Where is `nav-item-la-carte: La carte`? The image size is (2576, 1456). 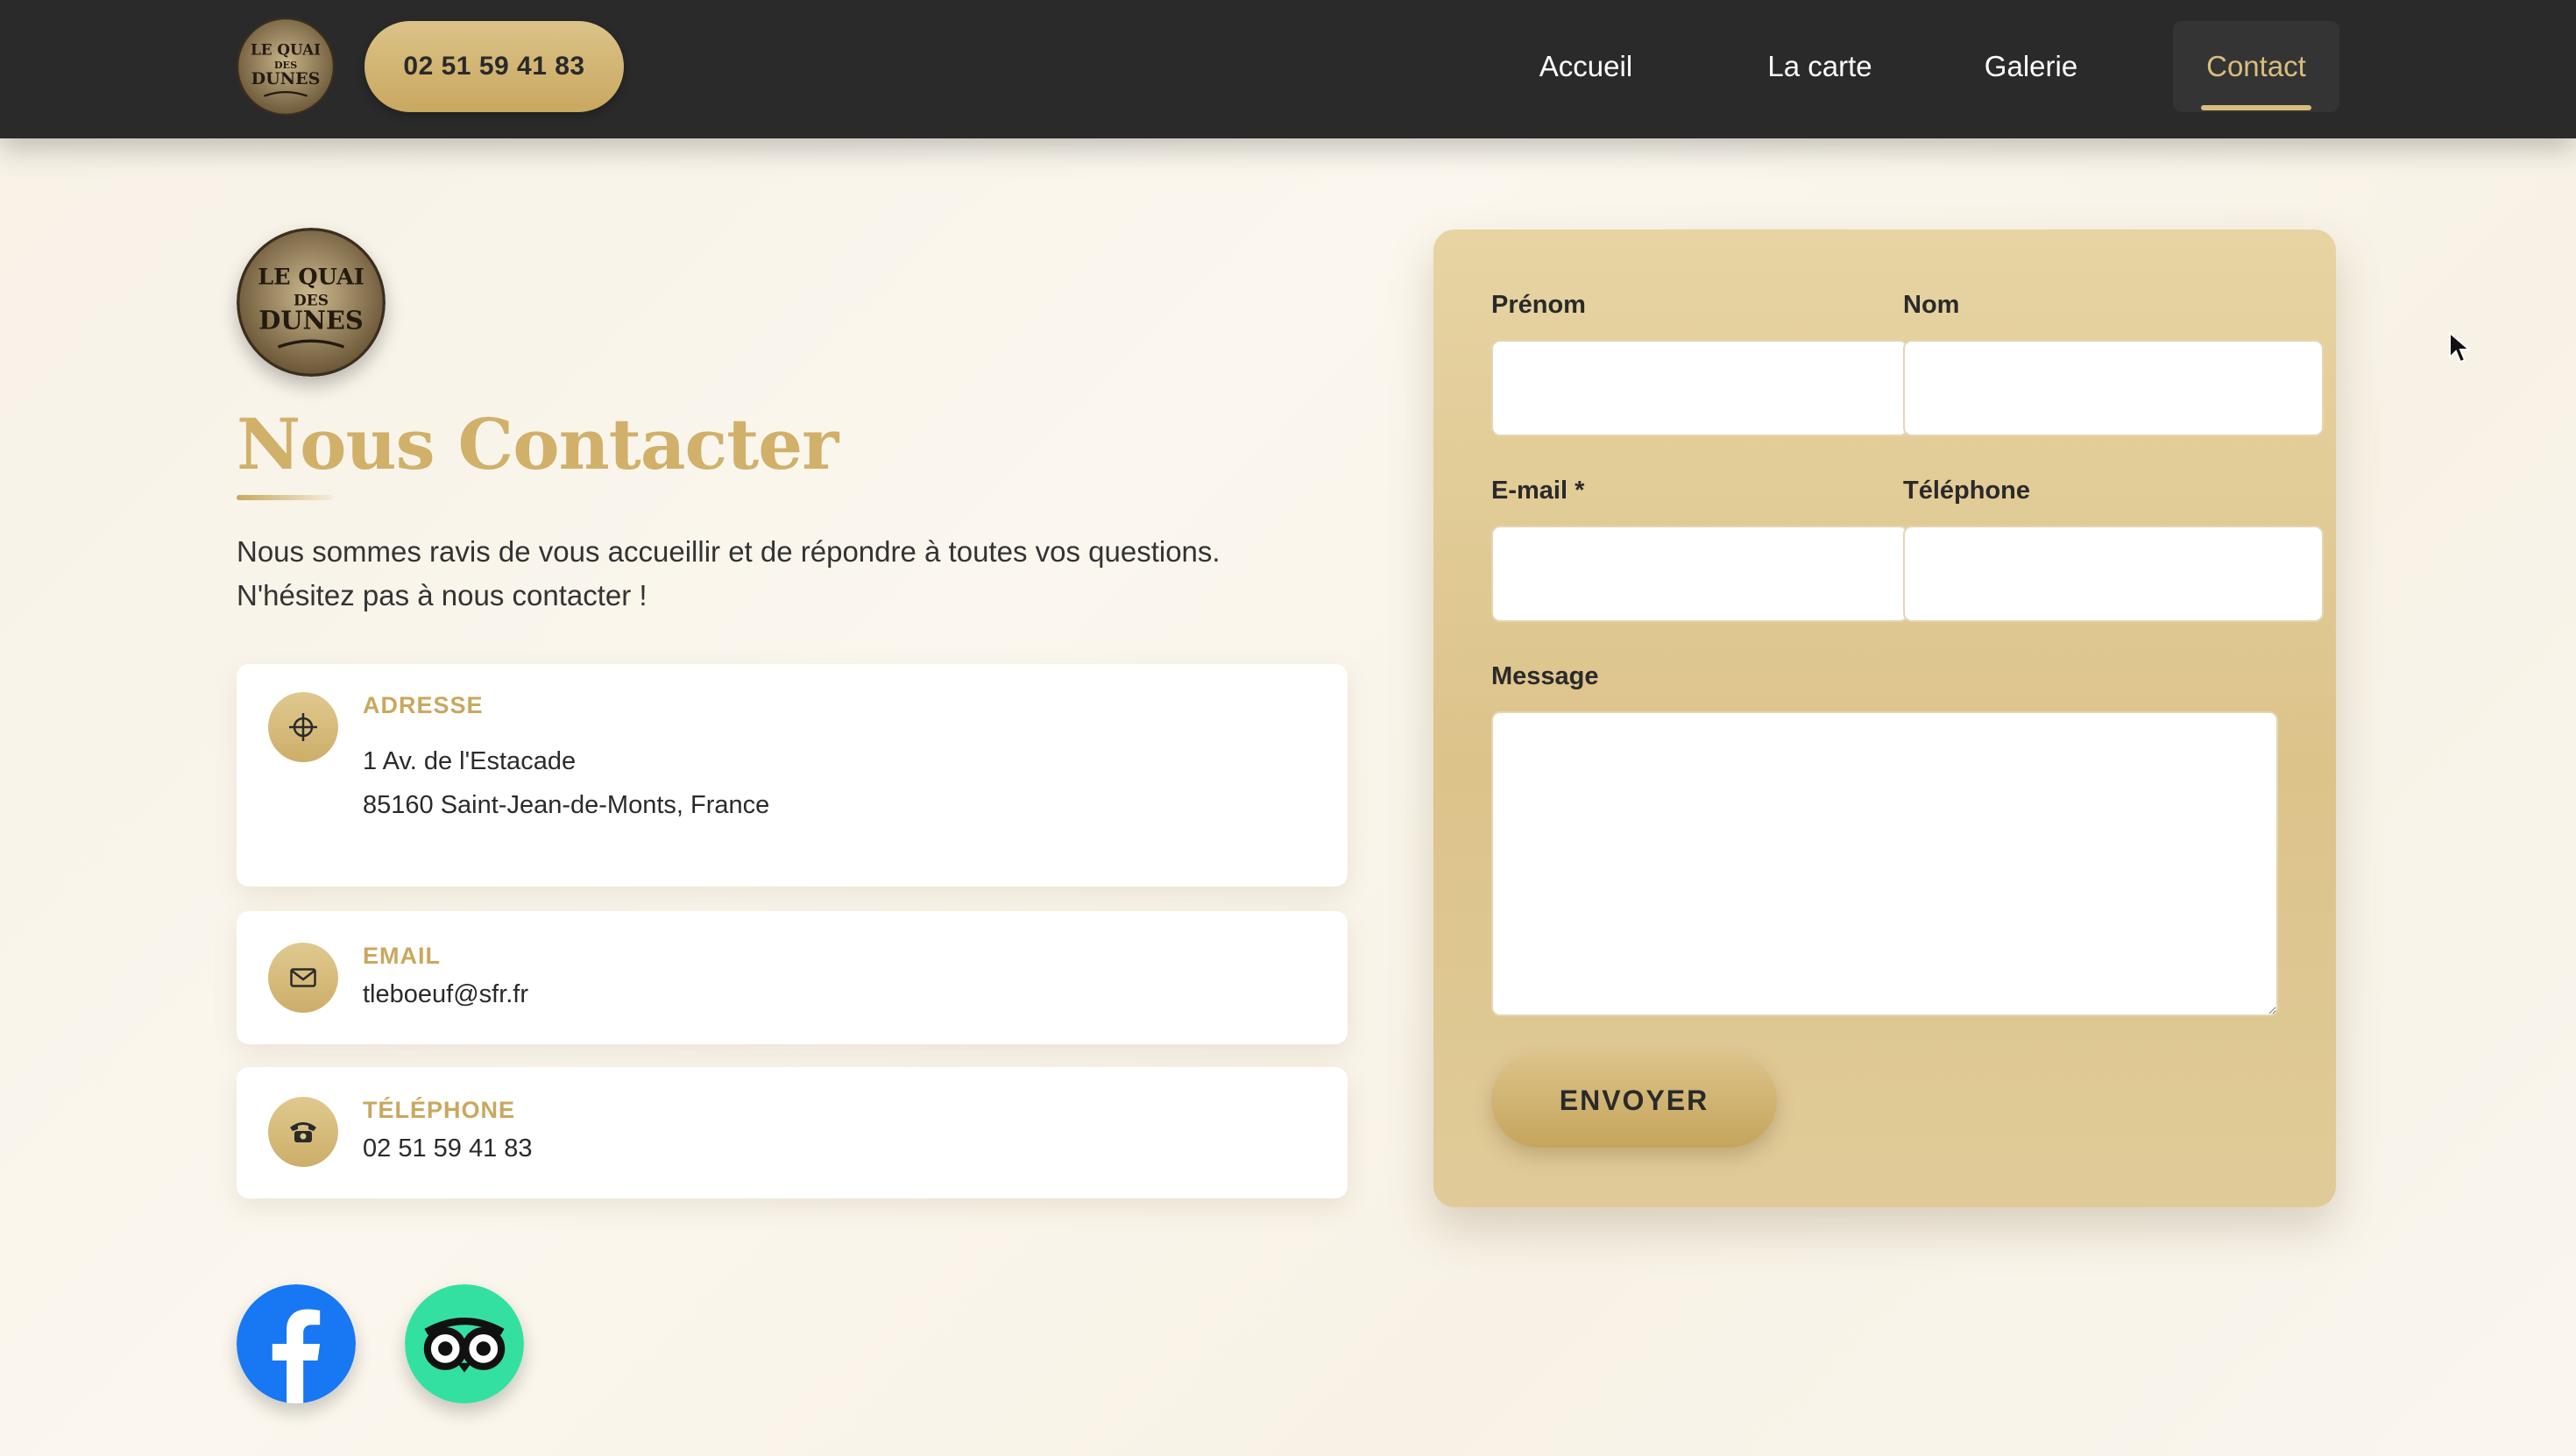 nav-item-la-carte: La carte is located at coordinates (1820, 66).